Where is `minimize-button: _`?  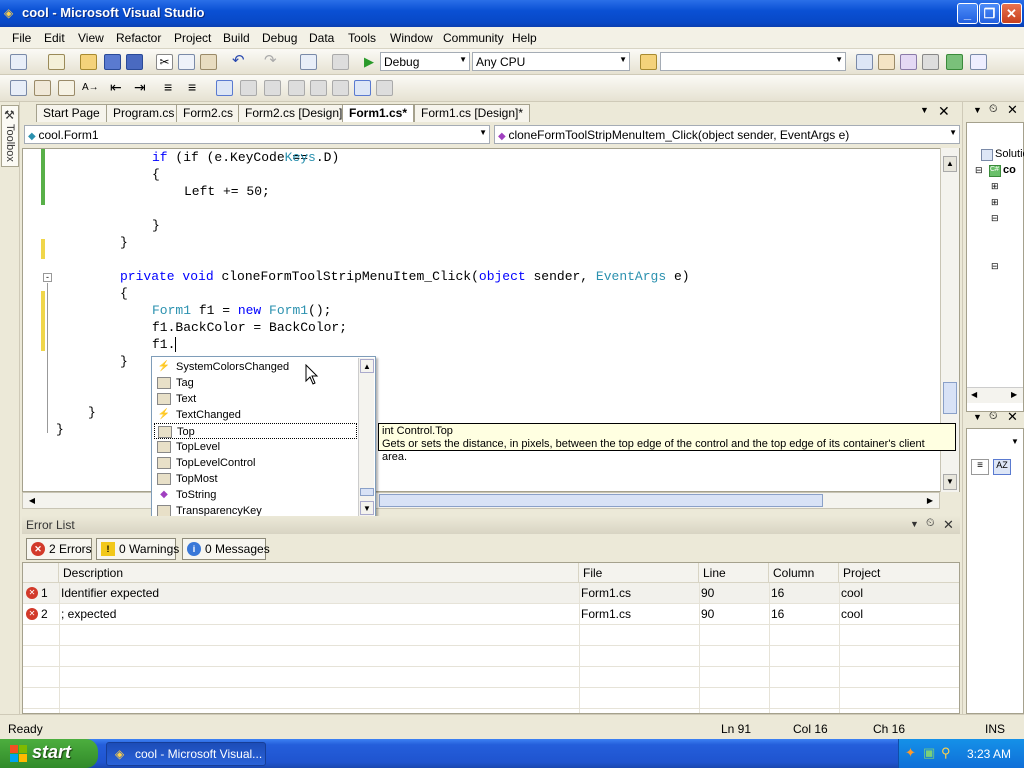
minimize-button: _ is located at coordinates (967, 13).